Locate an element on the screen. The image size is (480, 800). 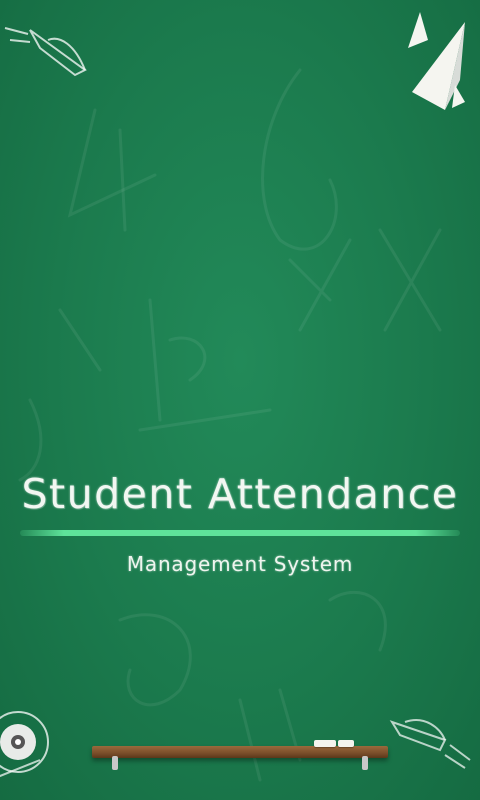
chalk-ledge is located at coordinates (240, 752).